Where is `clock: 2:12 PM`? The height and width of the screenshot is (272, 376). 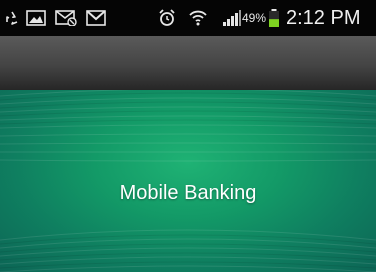
clock: 2:12 PM is located at coordinates (323, 18).